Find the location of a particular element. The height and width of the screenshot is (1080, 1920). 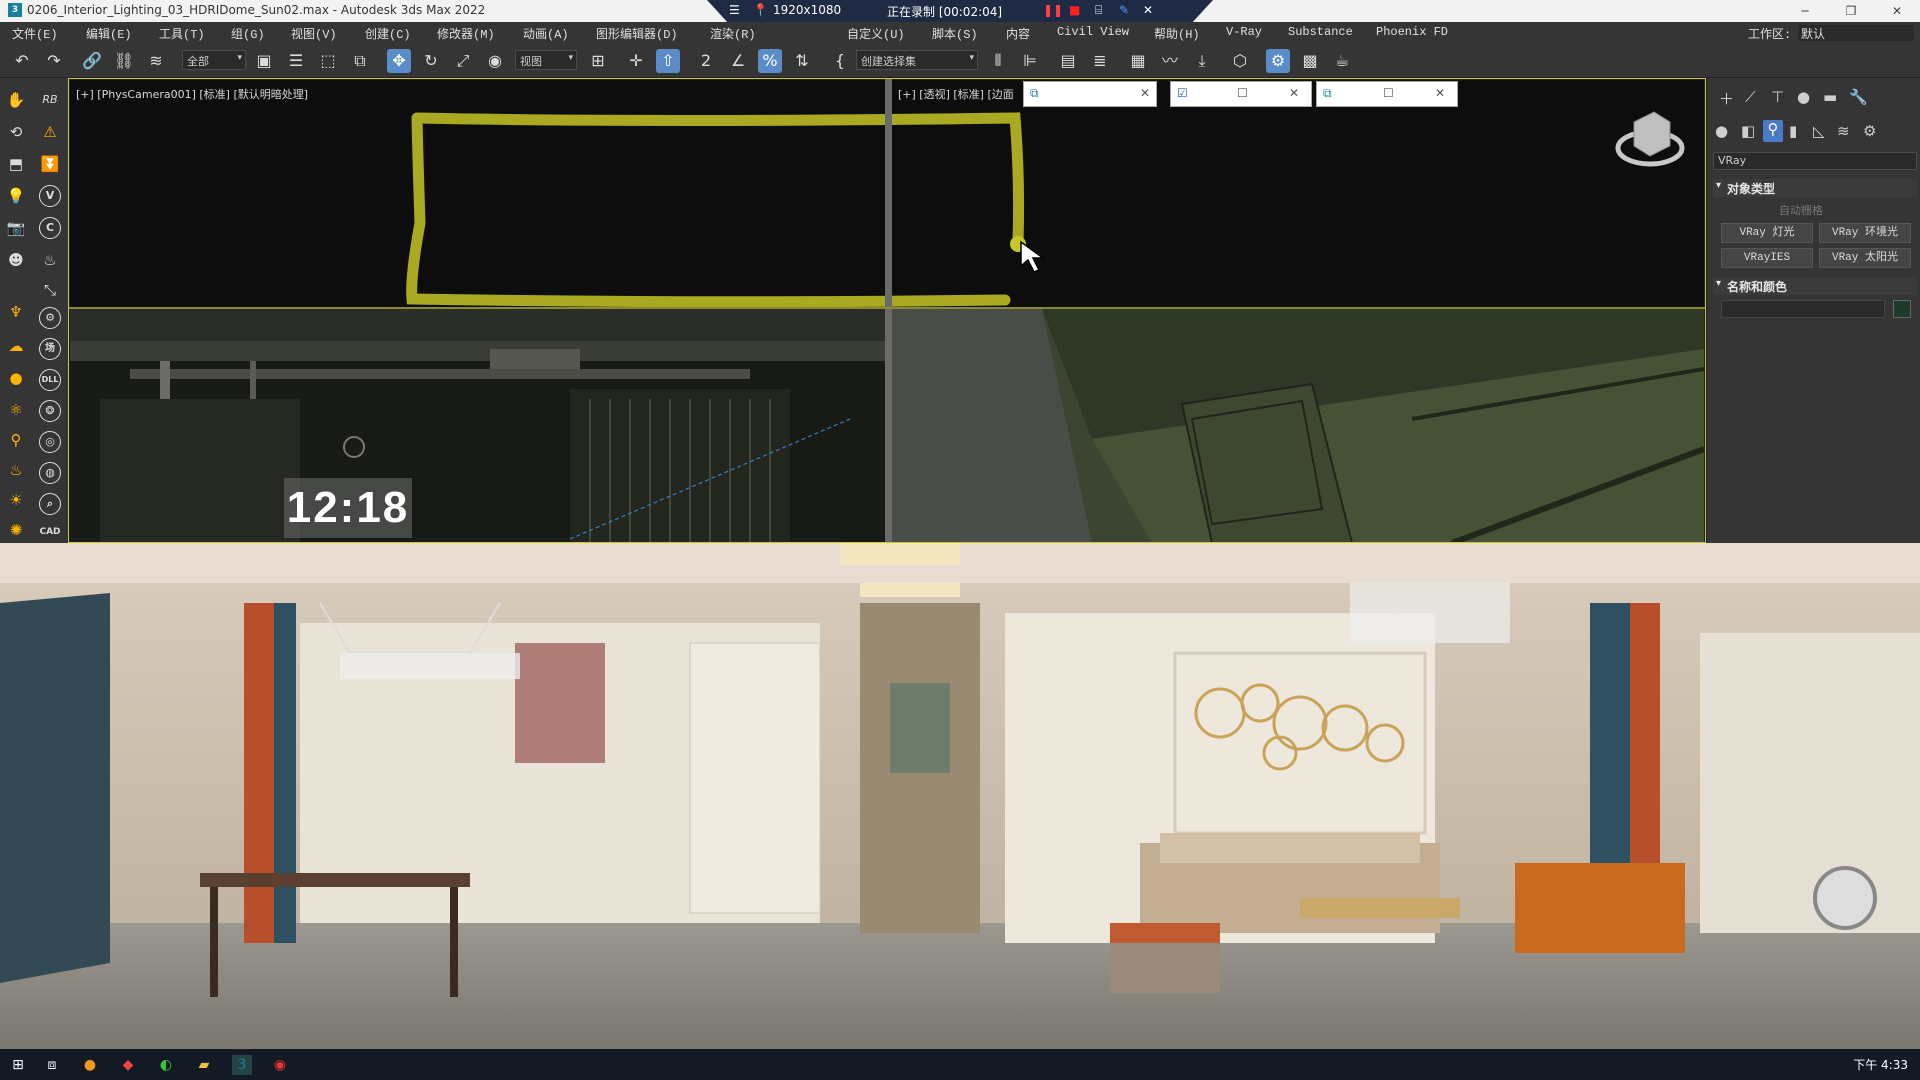

select-object-icon: ▣ is located at coordinates (264, 61).